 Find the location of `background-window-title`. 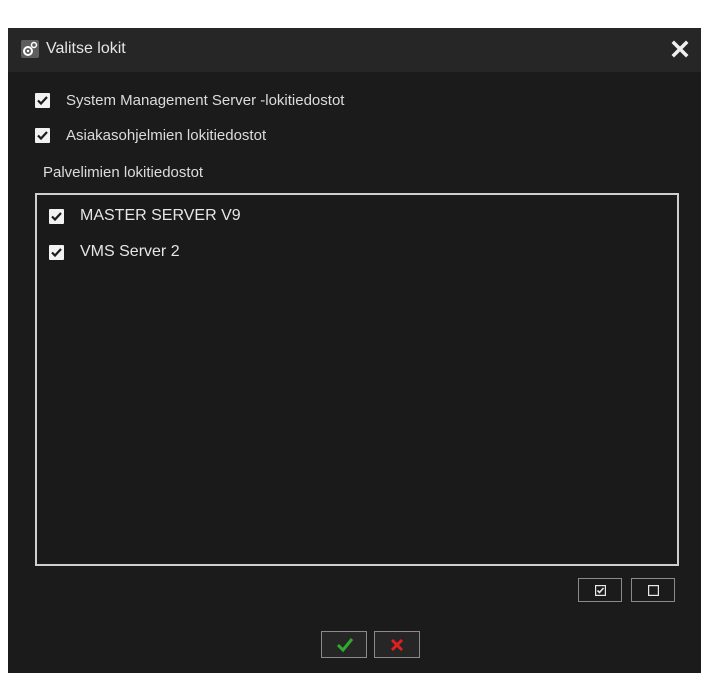

background-window-title is located at coordinates (353, 13).